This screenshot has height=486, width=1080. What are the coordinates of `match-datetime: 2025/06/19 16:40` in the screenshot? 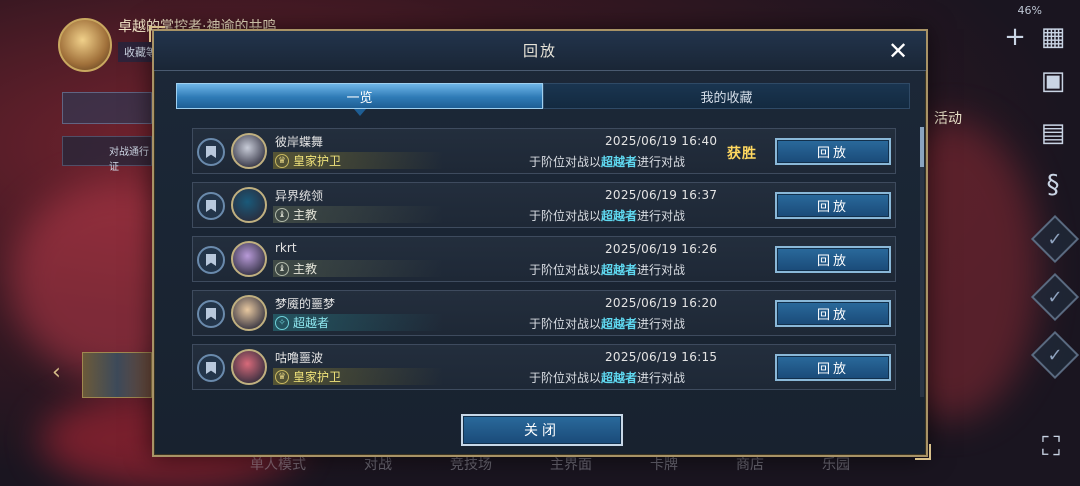 It's located at (661, 141).